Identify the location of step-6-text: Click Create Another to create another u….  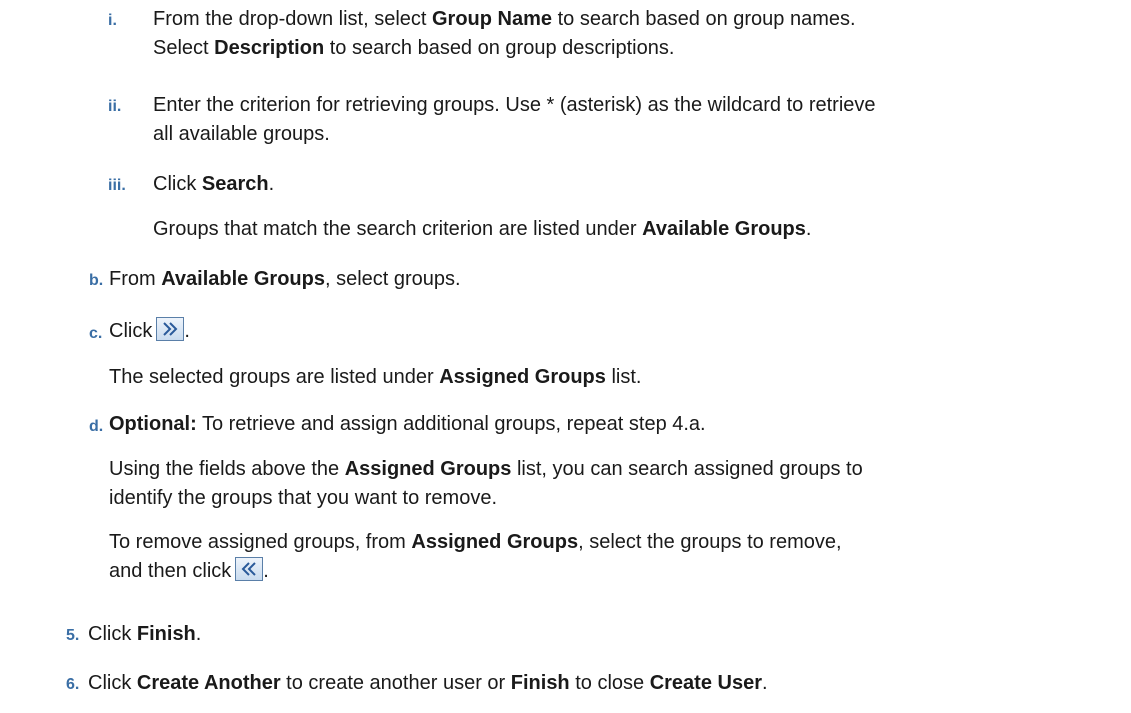
(428, 683).